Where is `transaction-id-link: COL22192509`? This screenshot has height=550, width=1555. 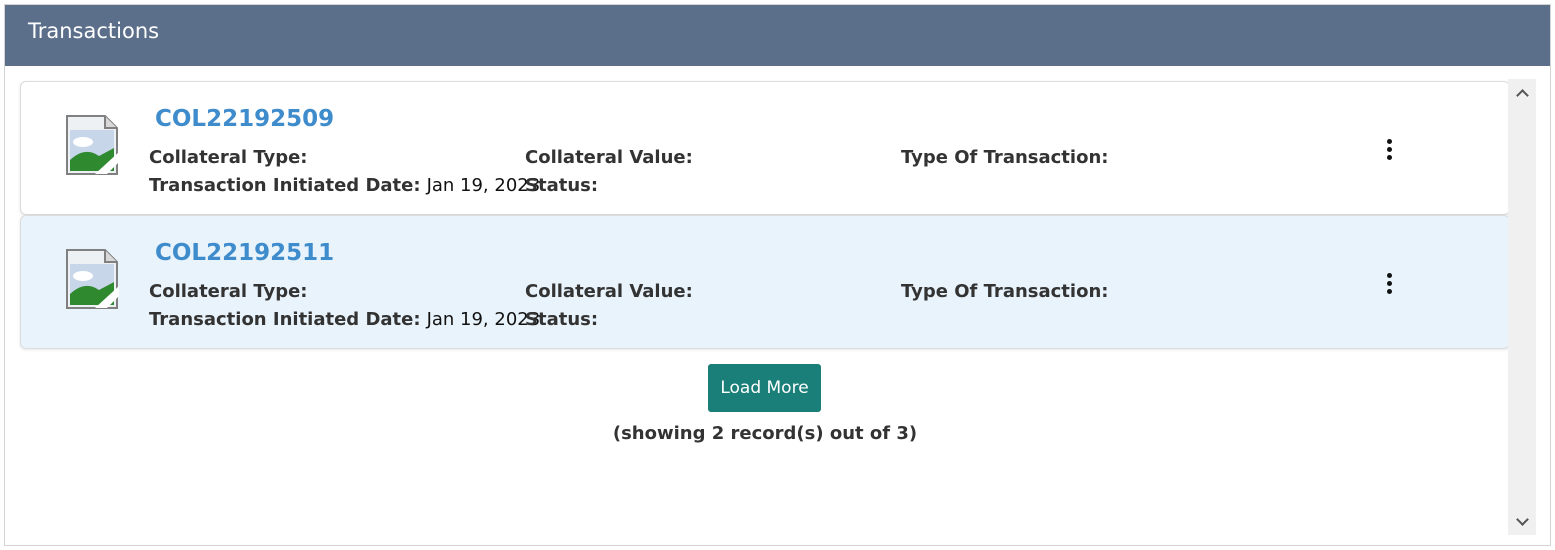
transaction-id-link: COL22192509 is located at coordinates (244, 119).